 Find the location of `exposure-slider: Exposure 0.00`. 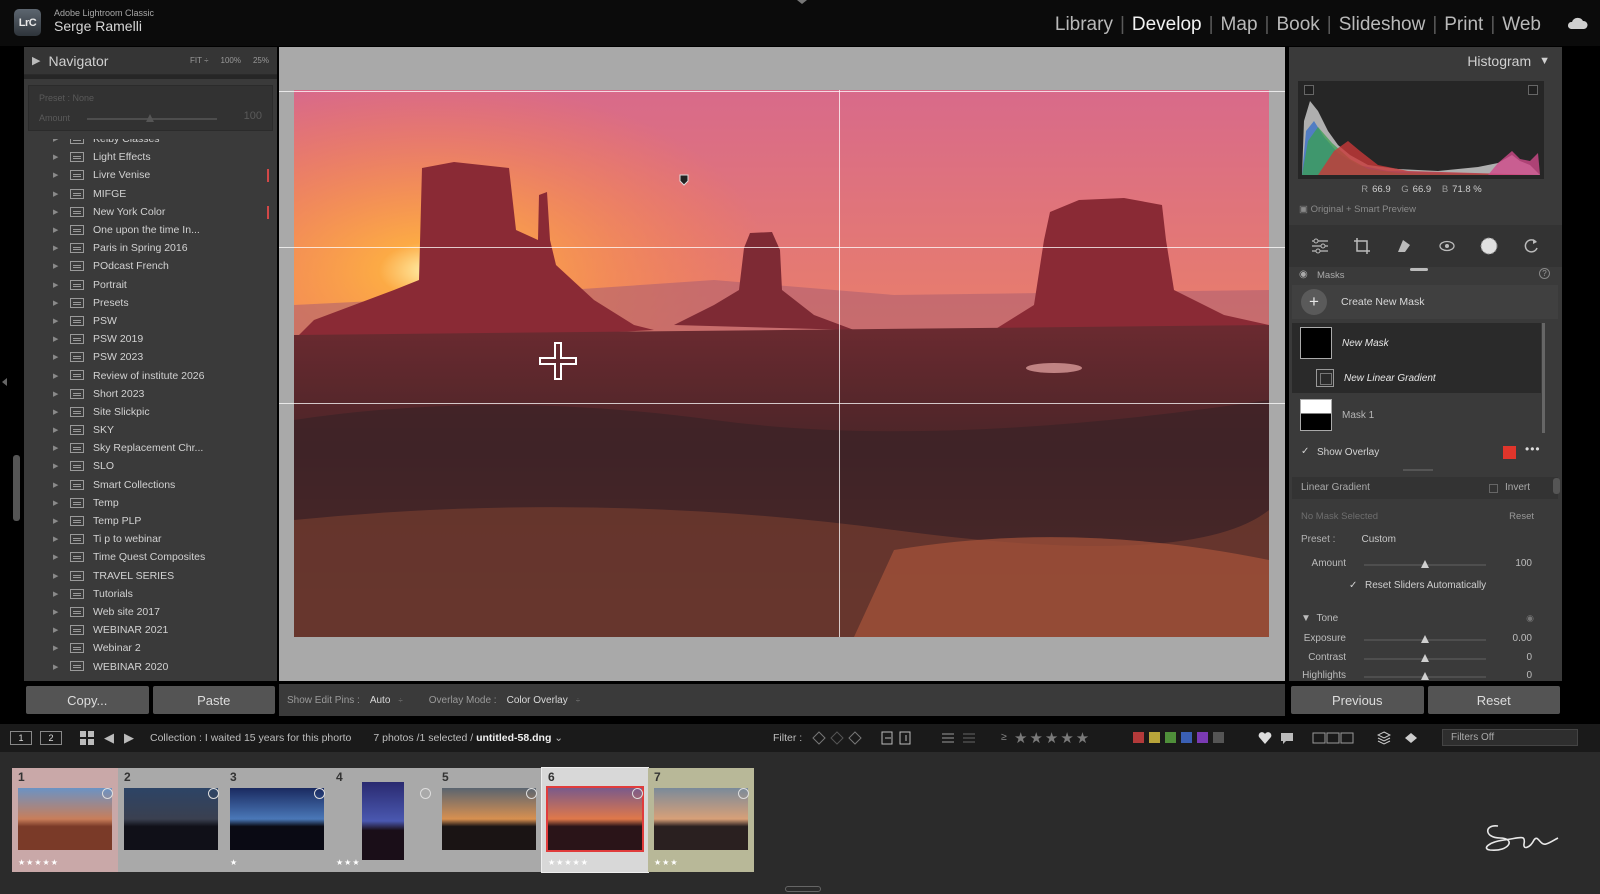

exposure-slider: Exposure 0.00 is located at coordinates (1425, 639).